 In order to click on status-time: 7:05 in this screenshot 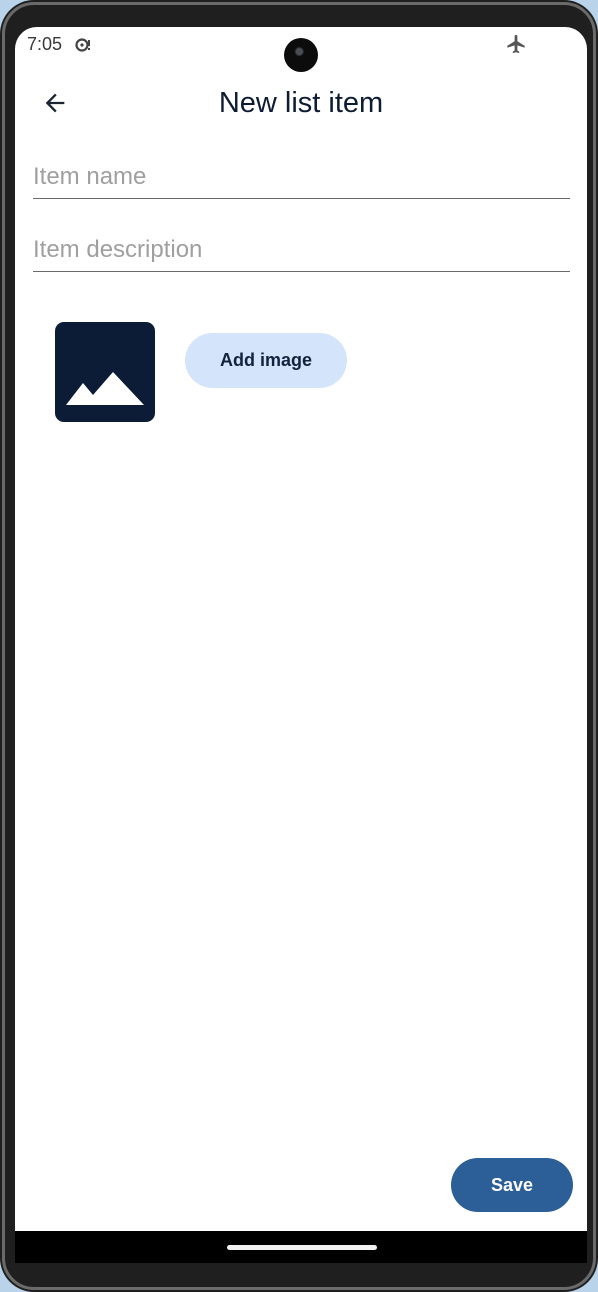, I will do `click(45, 44)`.